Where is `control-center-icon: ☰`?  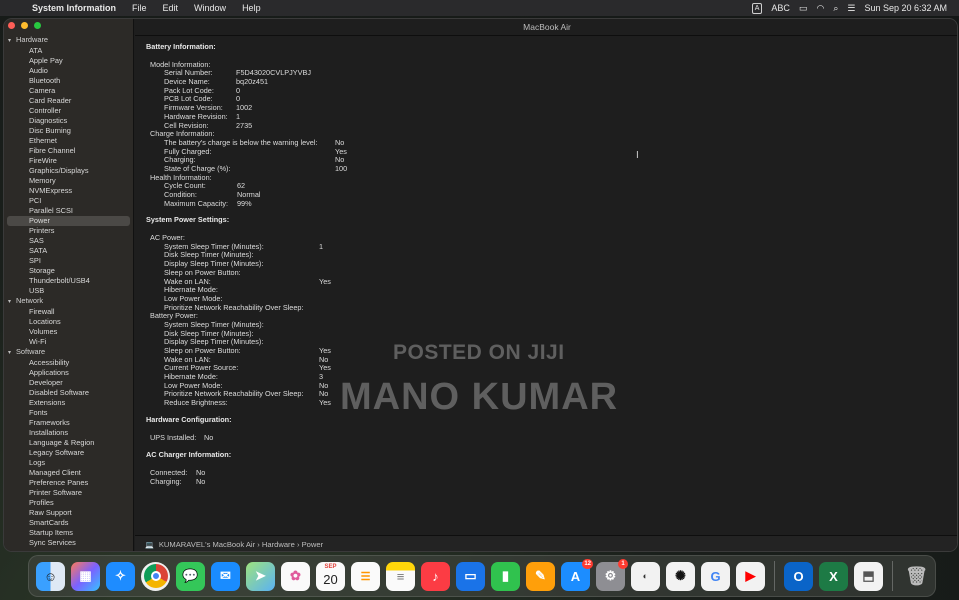
control-center-icon: ☰ is located at coordinates (851, 8).